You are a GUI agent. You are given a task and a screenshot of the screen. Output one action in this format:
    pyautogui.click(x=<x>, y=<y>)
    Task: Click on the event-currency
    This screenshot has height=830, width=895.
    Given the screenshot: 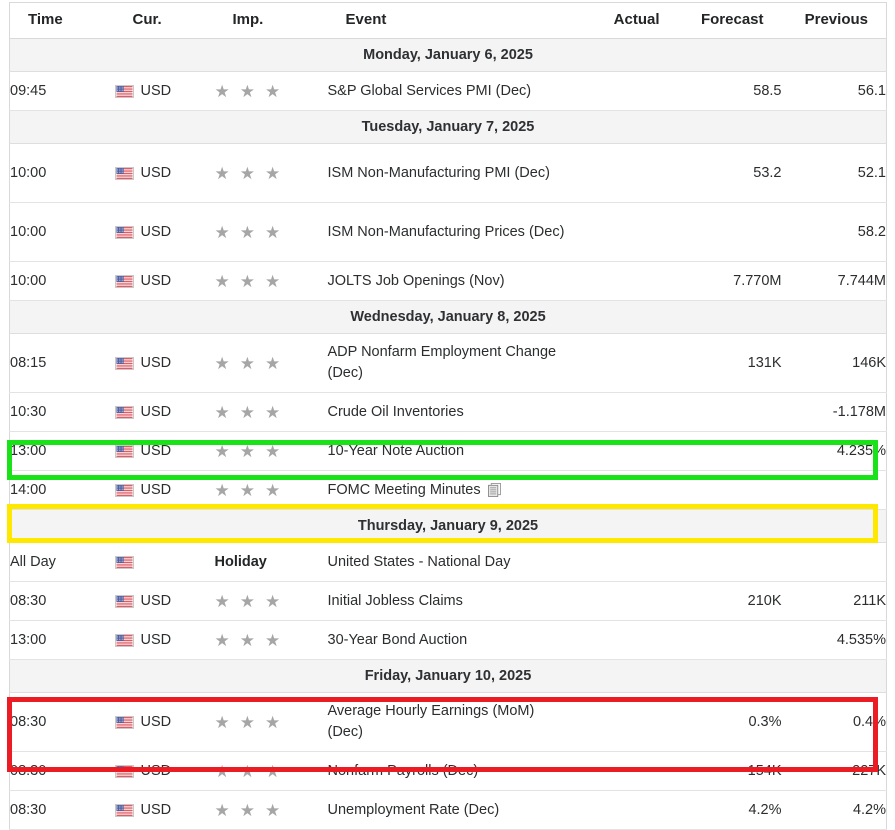 What is the action you would take?
    pyautogui.click(x=164, y=562)
    